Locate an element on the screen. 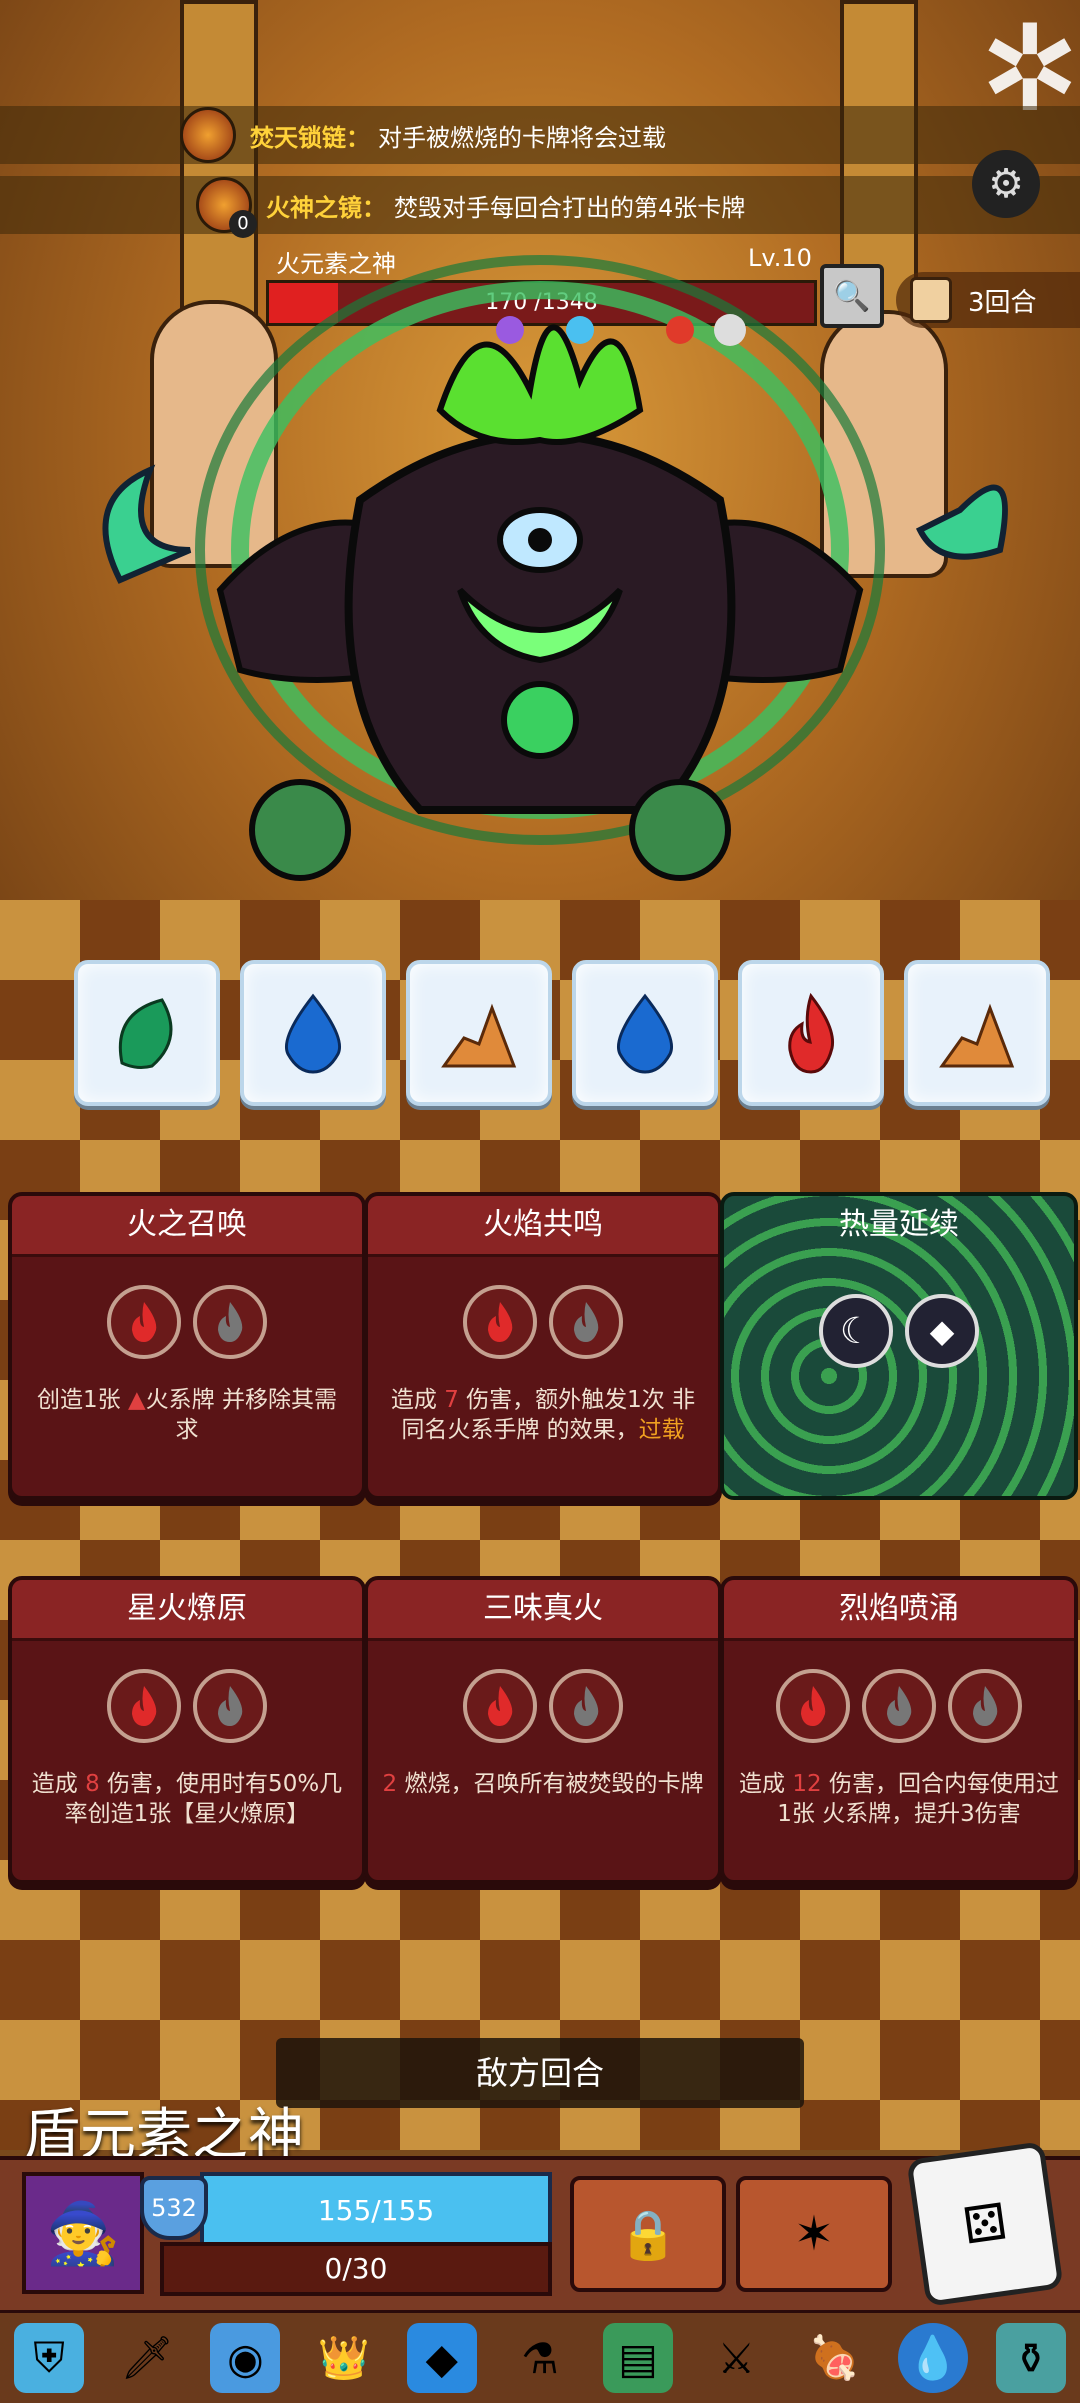 The height and width of the screenshot is (2403, 1080). player-hp-bar: 155/155 is located at coordinates (376, 2211).